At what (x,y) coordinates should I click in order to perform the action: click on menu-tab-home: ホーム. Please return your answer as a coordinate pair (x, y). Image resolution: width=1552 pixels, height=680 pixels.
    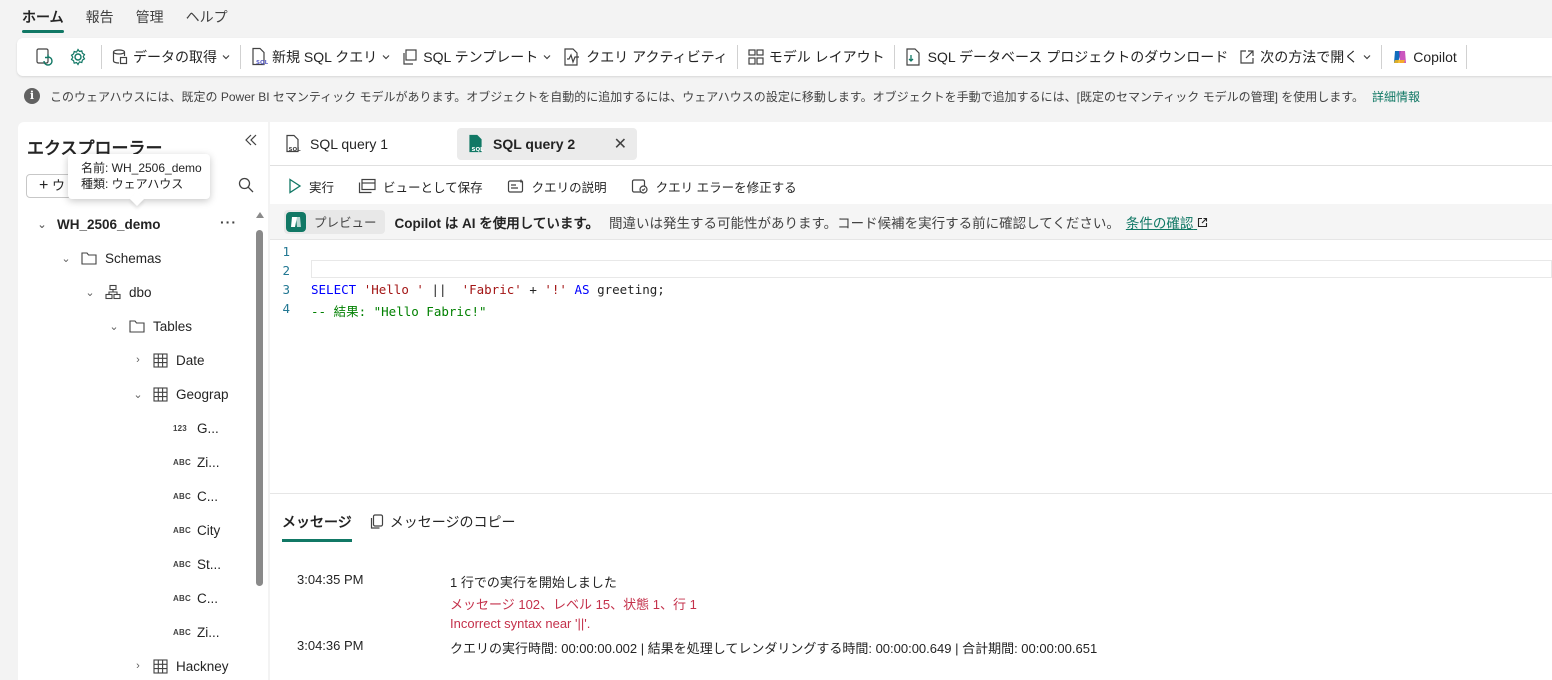
    Looking at the image, I should click on (43, 21).